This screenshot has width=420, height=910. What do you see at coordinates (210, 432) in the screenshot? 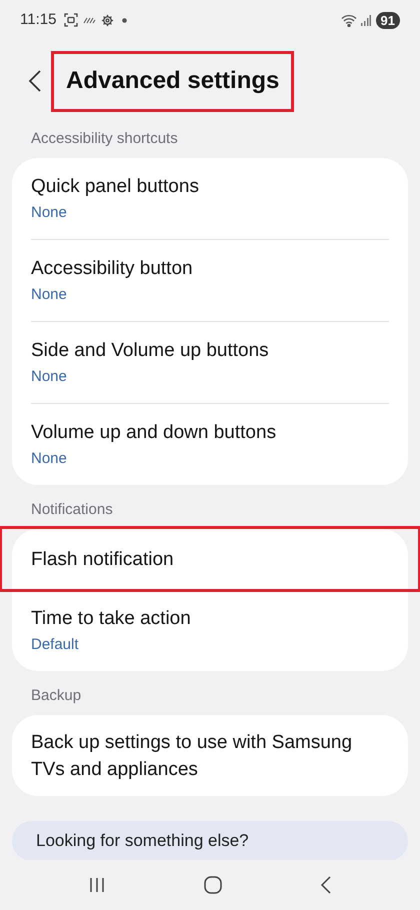
I see `setting-title: Volume up and down buttons` at bounding box center [210, 432].